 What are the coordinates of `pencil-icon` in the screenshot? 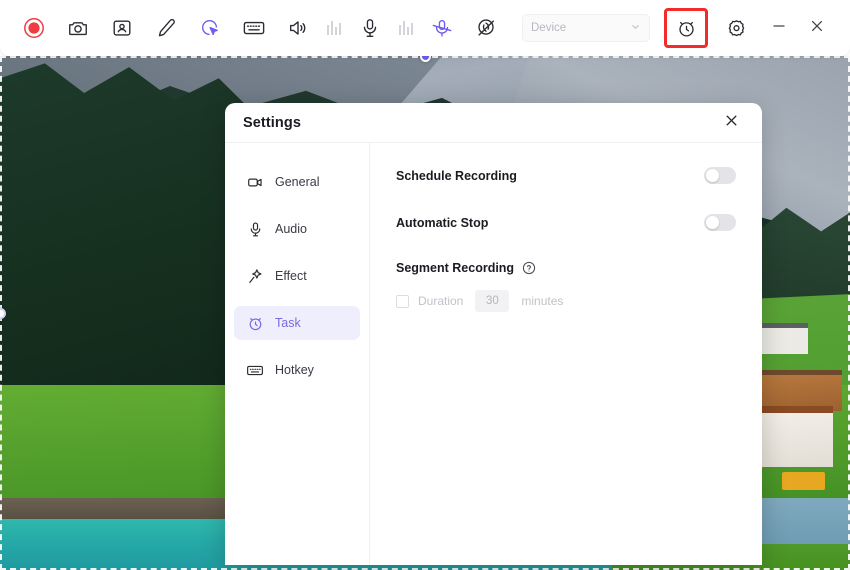 It's located at (166, 28).